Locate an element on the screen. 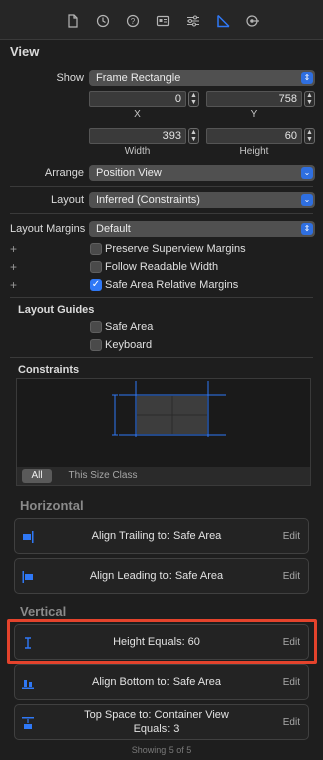 The width and height of the screenshot is (323, 760). horizontal-title: Horizontal is located at coordinates (52, 505).